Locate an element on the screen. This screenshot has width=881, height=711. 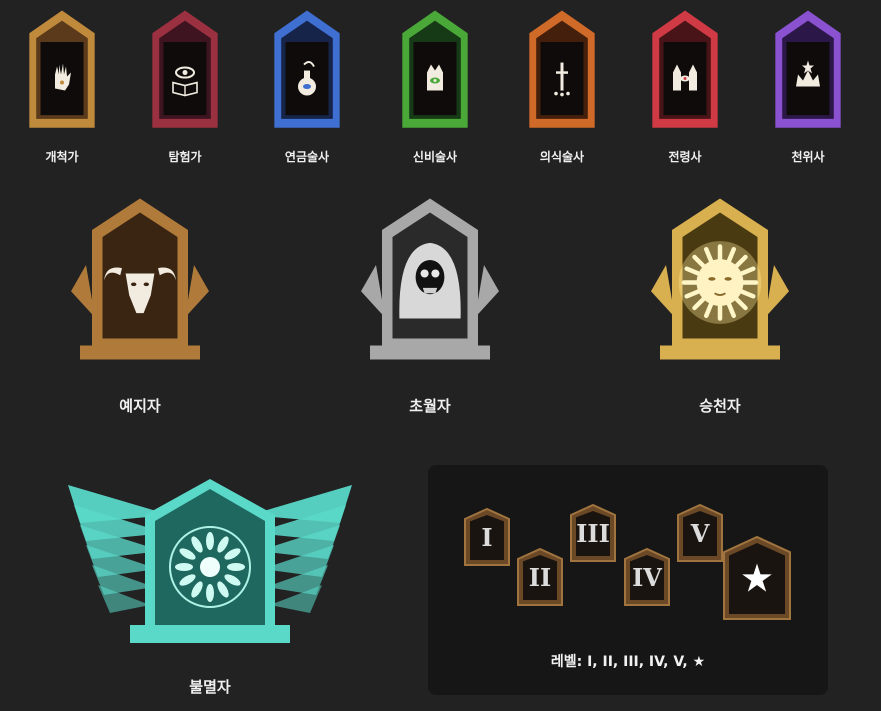
level-badge: V is located at coordinates (700, 533).